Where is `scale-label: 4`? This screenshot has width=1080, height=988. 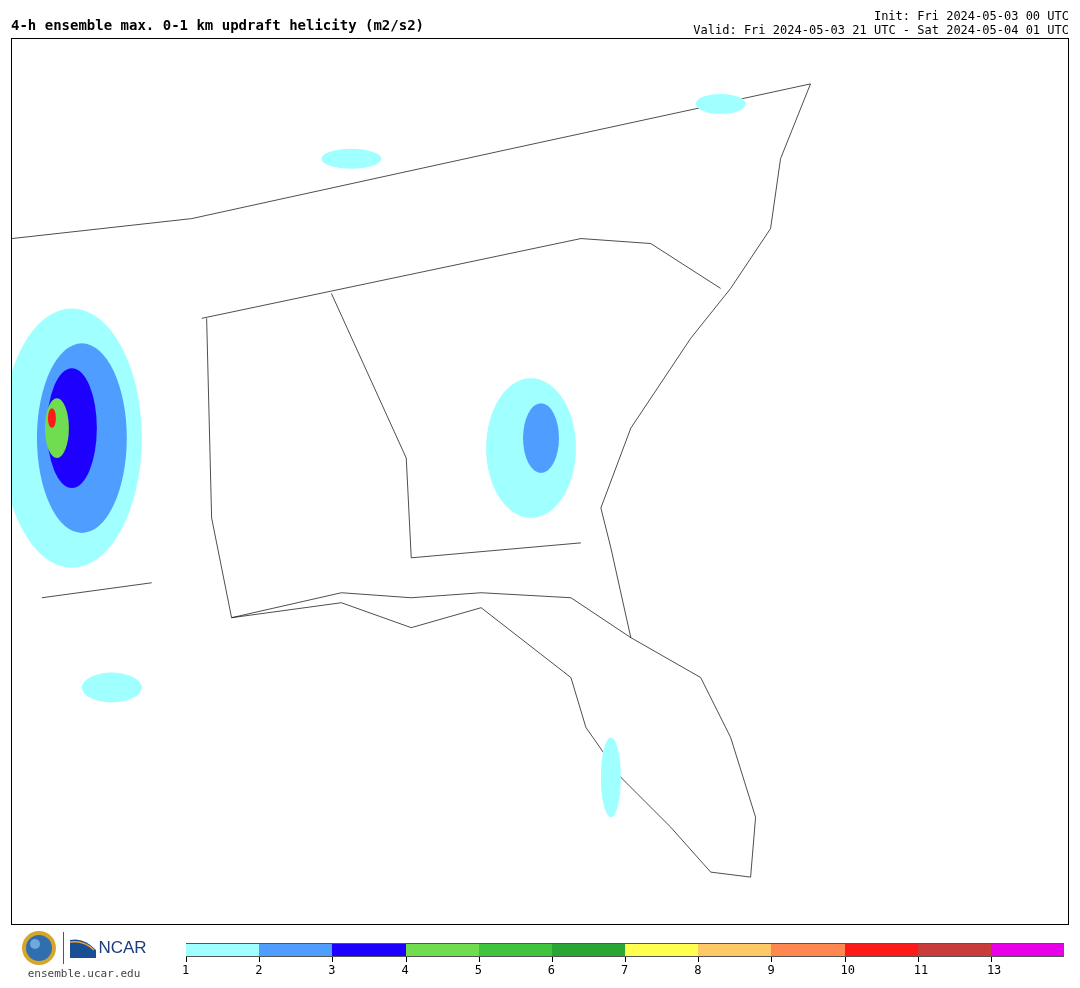
scale-label: 4 is located at coordinates (405, 970).